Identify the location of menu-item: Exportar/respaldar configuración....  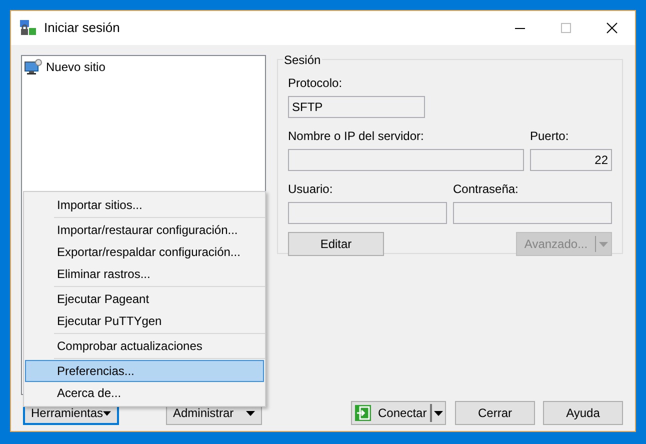
(144, 252).